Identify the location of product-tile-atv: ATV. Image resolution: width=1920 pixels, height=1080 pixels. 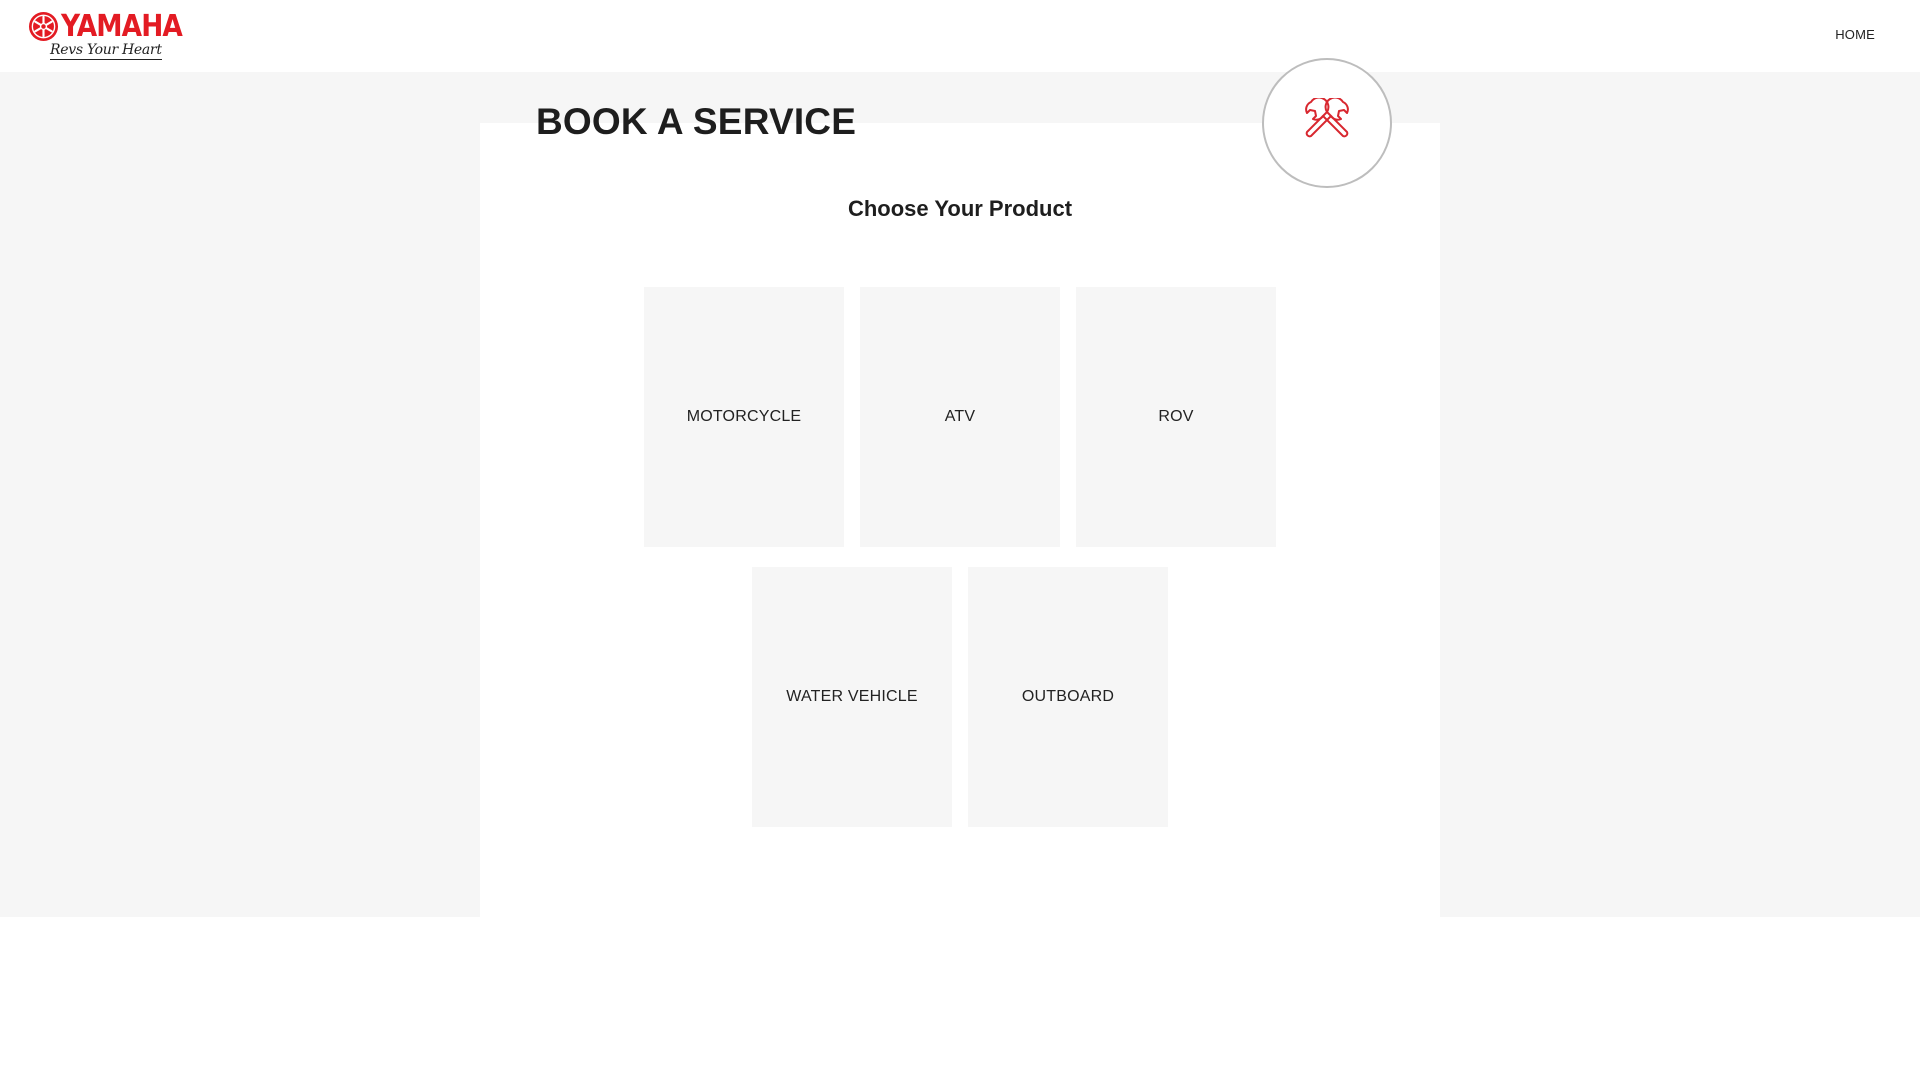
(960, 417).